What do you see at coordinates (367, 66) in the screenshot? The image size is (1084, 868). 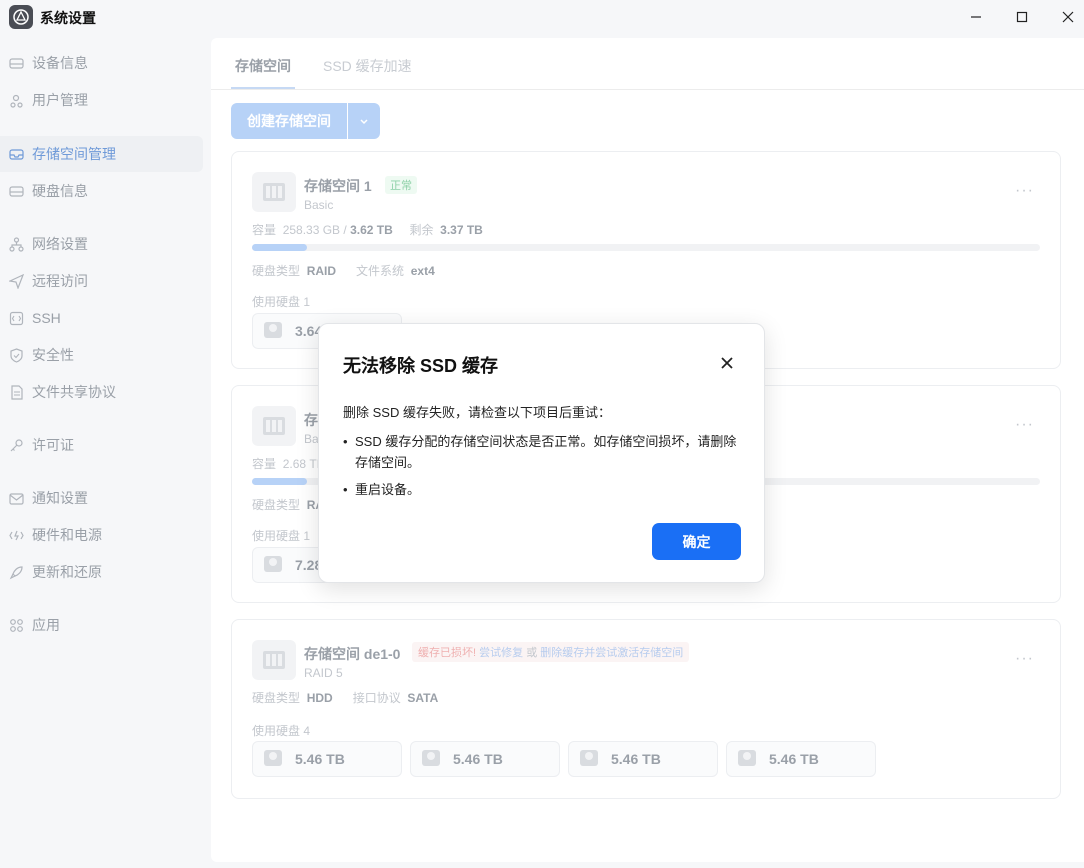 I see `tab-ssd-cache: SSD 缓存加速` at bounding box center [367, 66].